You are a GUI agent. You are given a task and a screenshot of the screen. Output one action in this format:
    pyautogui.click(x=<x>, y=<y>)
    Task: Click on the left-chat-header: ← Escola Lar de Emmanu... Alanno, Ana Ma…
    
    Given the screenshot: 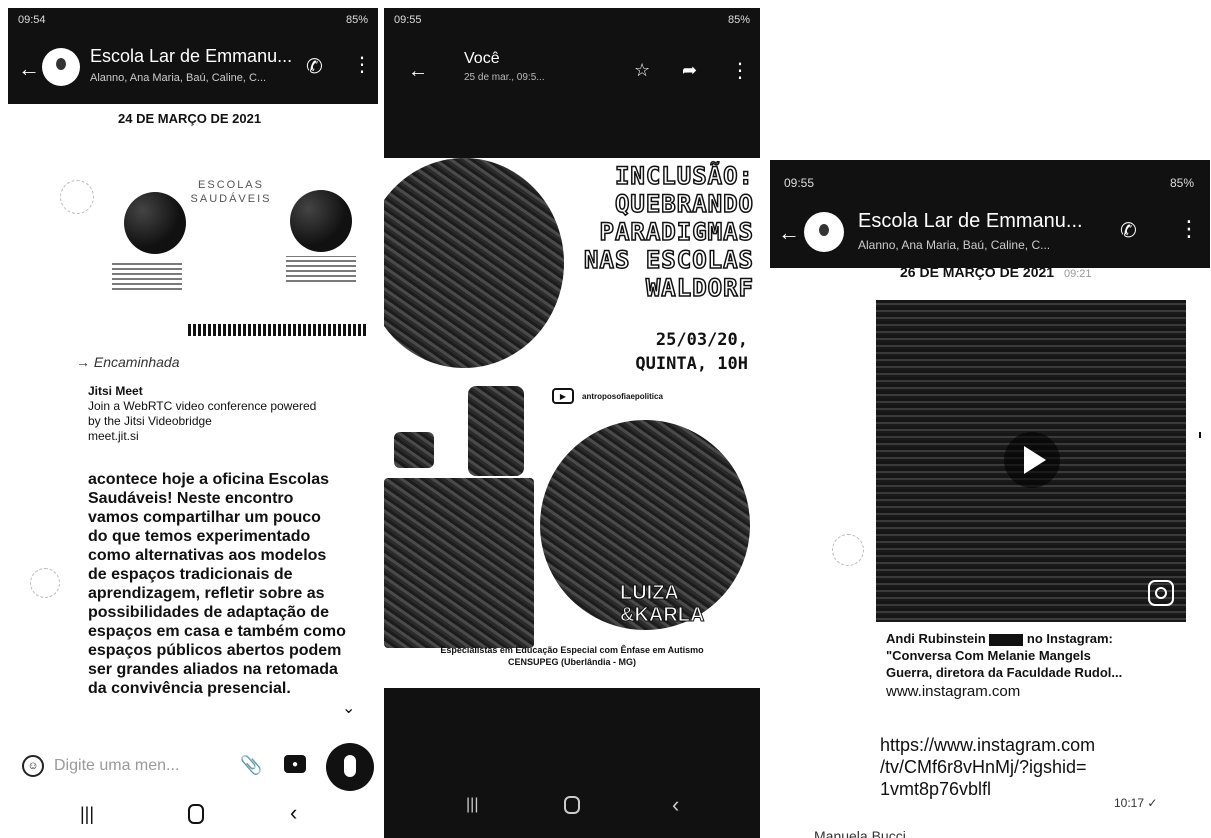 What is the action you would take?
    pyautogui.click(x=193, y=69)
    